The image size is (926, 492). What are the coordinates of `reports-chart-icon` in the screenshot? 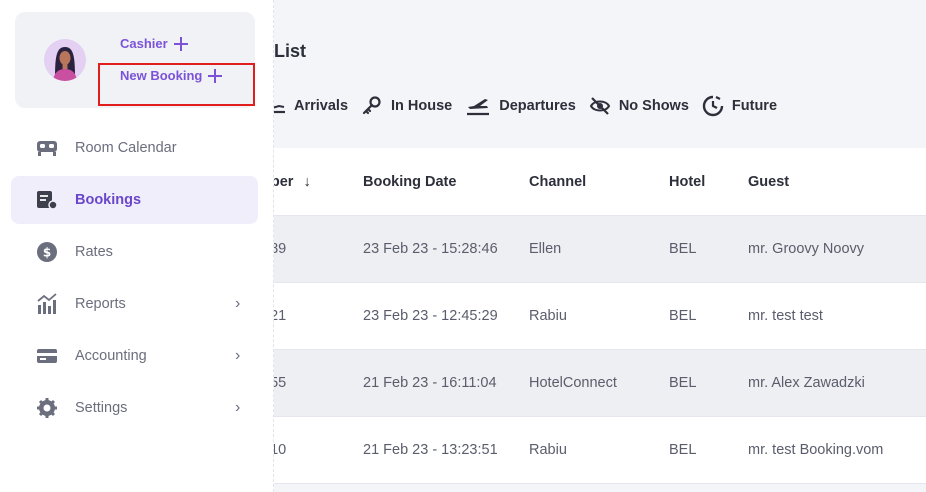 It's located at (47, 304).